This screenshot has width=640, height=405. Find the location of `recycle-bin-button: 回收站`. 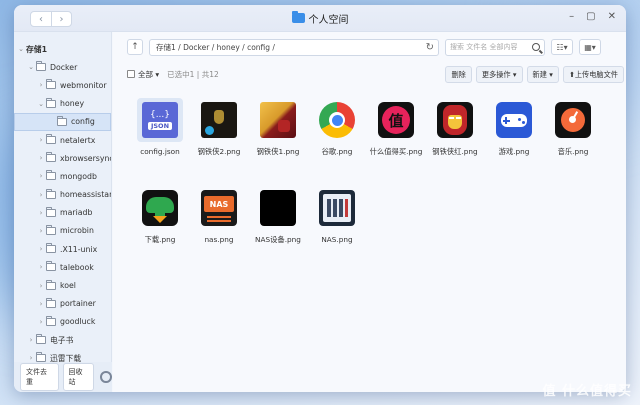

recycle-bin-button: 回收站 is located at coordinates (78, 377).